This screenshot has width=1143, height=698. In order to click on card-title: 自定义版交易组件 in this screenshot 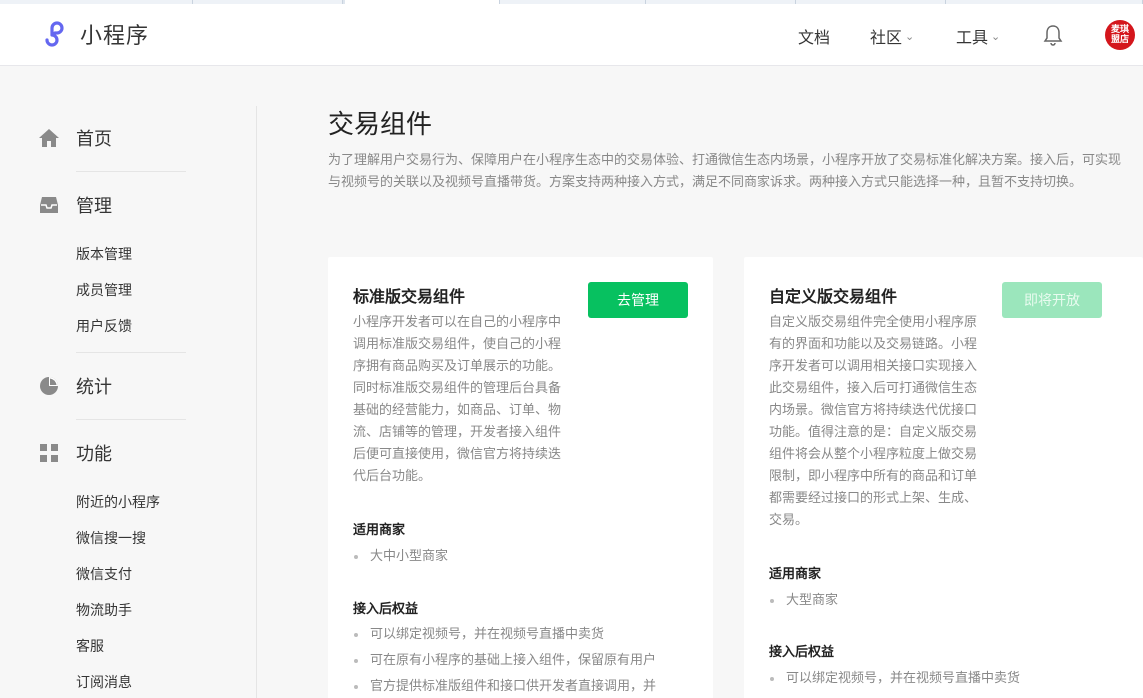, I will do `click(833, 296)`.